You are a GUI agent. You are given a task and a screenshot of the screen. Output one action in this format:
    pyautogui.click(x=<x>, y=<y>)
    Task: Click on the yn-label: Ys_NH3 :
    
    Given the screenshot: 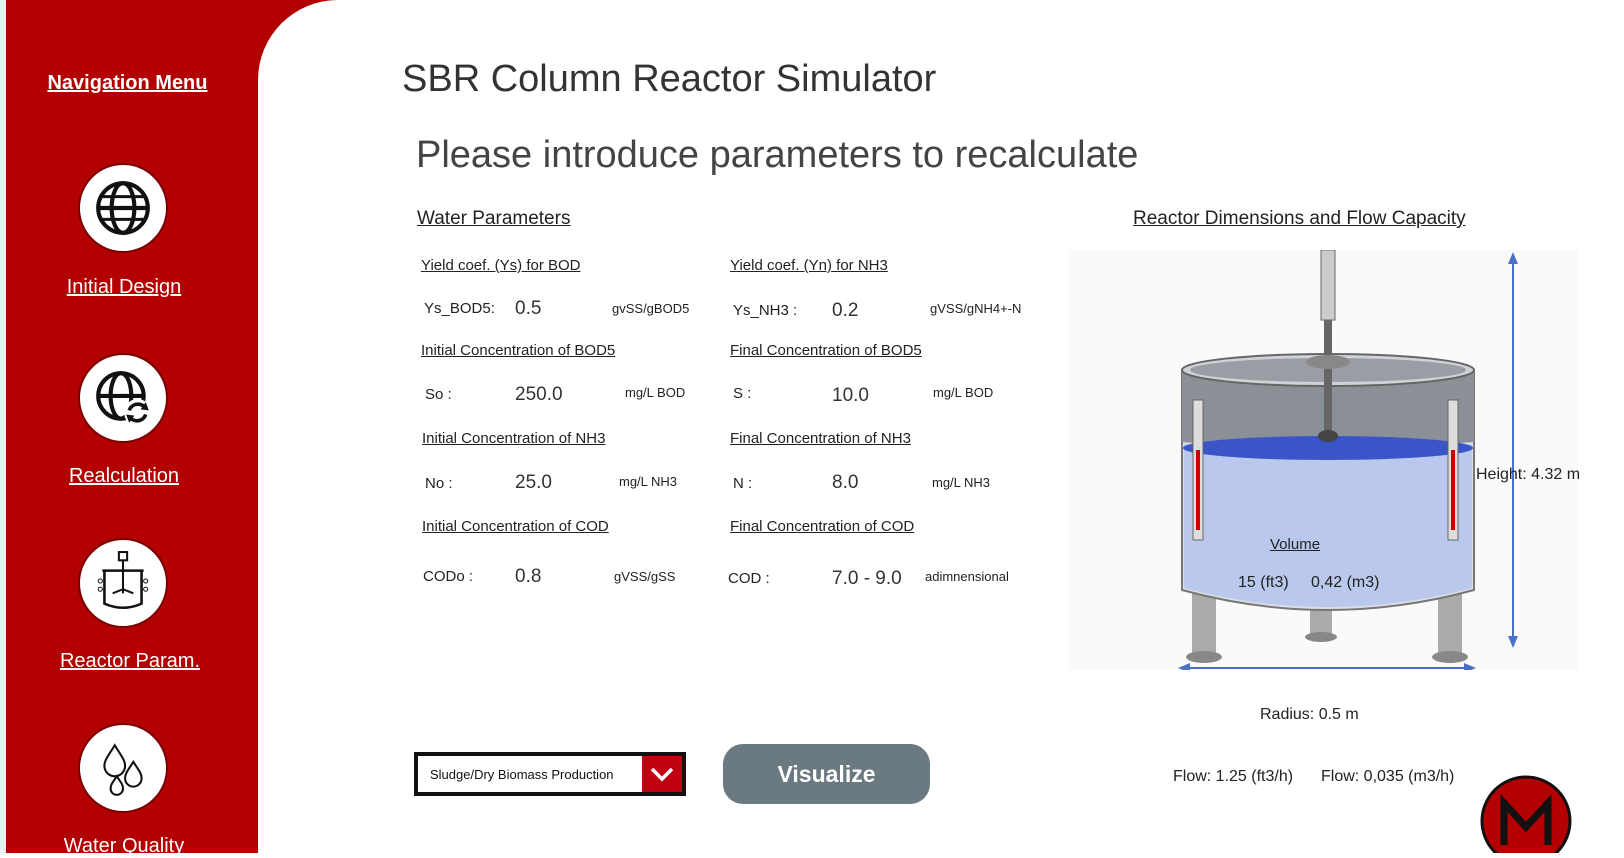 What is the action you would take?
    pyautogui.click(x=765, y=310)
    